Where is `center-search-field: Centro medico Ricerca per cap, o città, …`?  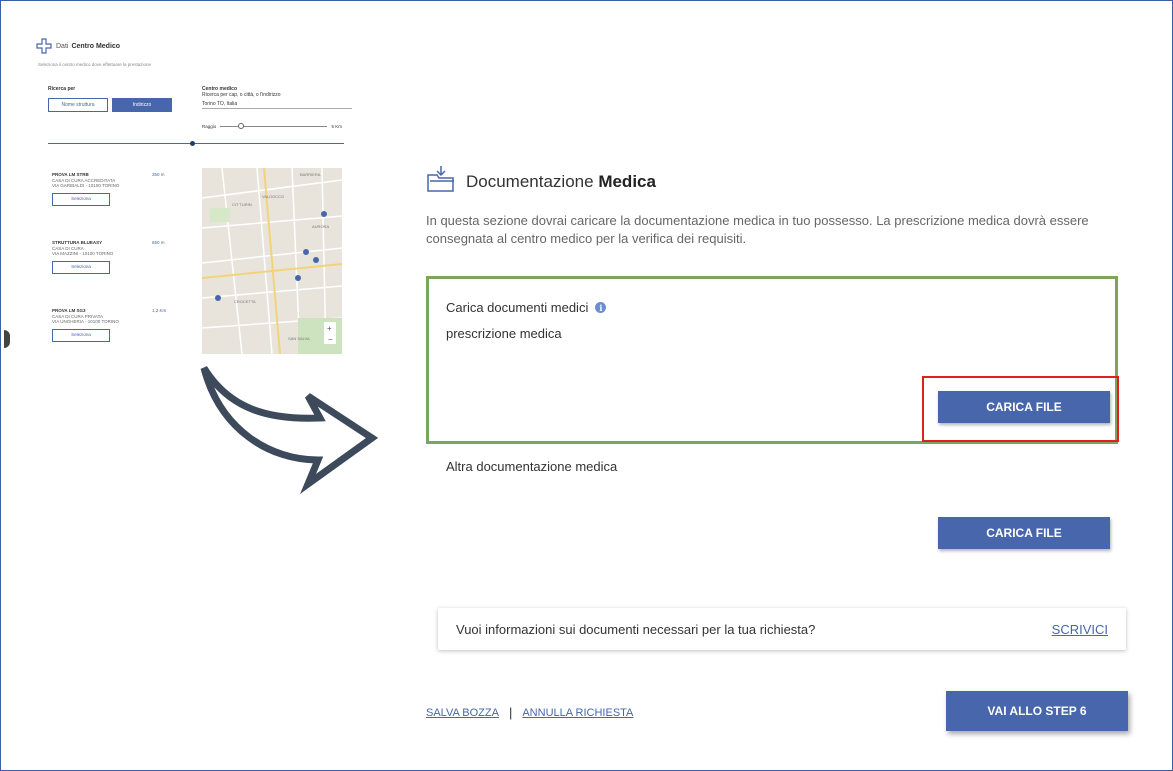 center-search-field: Centro medico Ricerca per cap, o città, … is located at coordinates (277, 97).